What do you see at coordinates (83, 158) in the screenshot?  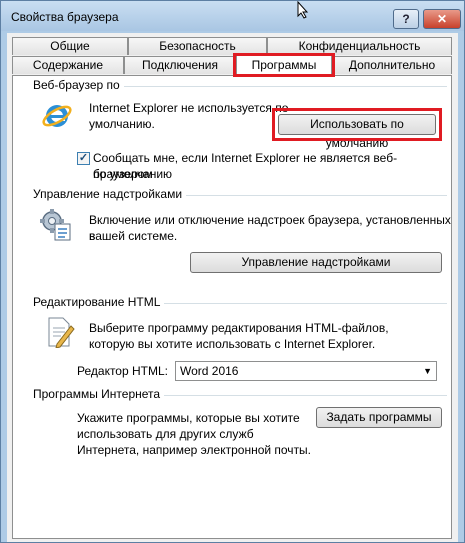 I see `notify-default-checkbox: ✓` at bounding box center [83, 158].